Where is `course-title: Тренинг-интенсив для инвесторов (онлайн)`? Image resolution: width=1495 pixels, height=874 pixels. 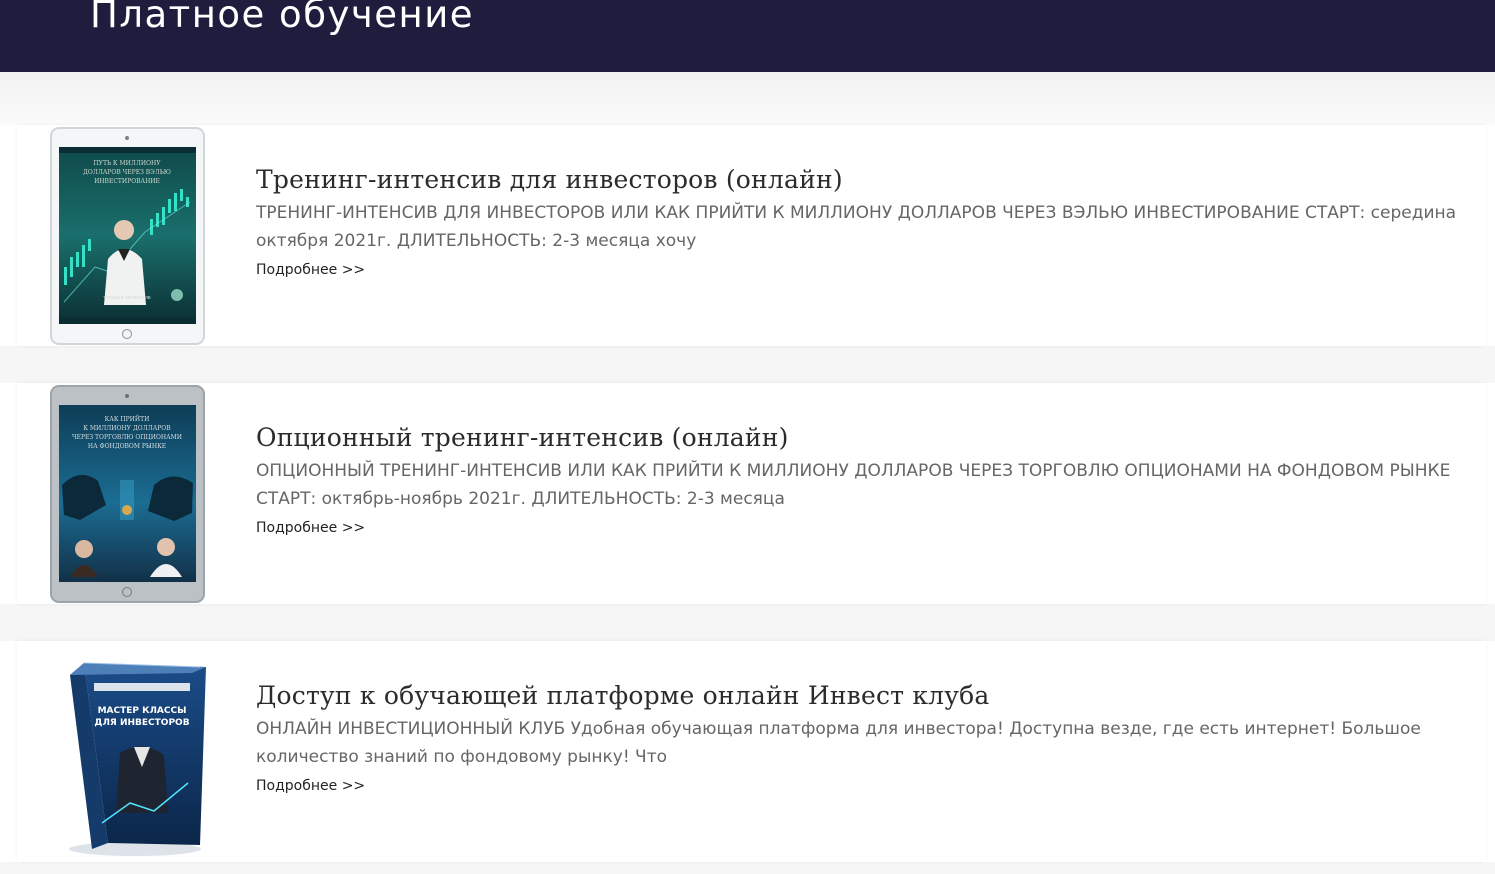 course-title: Тренинг-интенсив для инвесторов (онлайн) is located at coordinates (549, 179).